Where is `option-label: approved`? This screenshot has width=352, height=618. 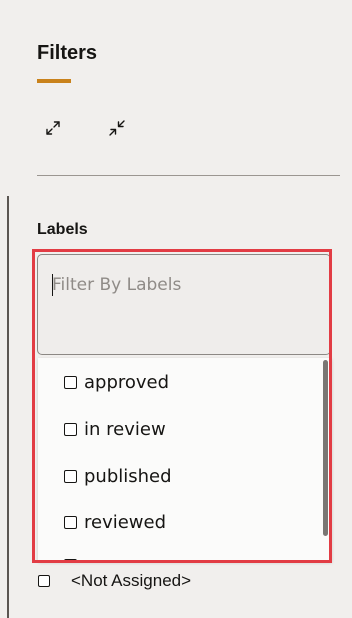
option-label: approved is located at coordinates (127, 382).